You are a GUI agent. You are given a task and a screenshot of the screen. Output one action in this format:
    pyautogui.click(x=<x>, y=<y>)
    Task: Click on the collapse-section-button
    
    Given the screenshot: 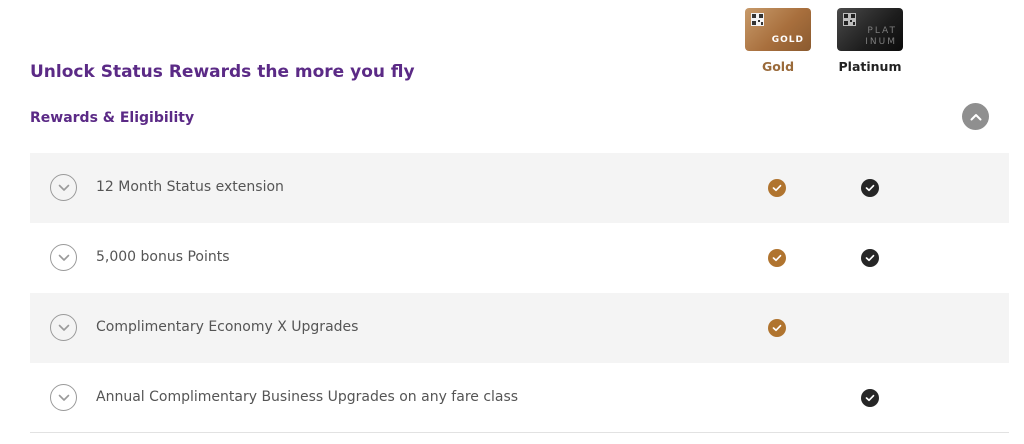 What is the action you would take?
    pyautogui.click(x=975, y=116)
    